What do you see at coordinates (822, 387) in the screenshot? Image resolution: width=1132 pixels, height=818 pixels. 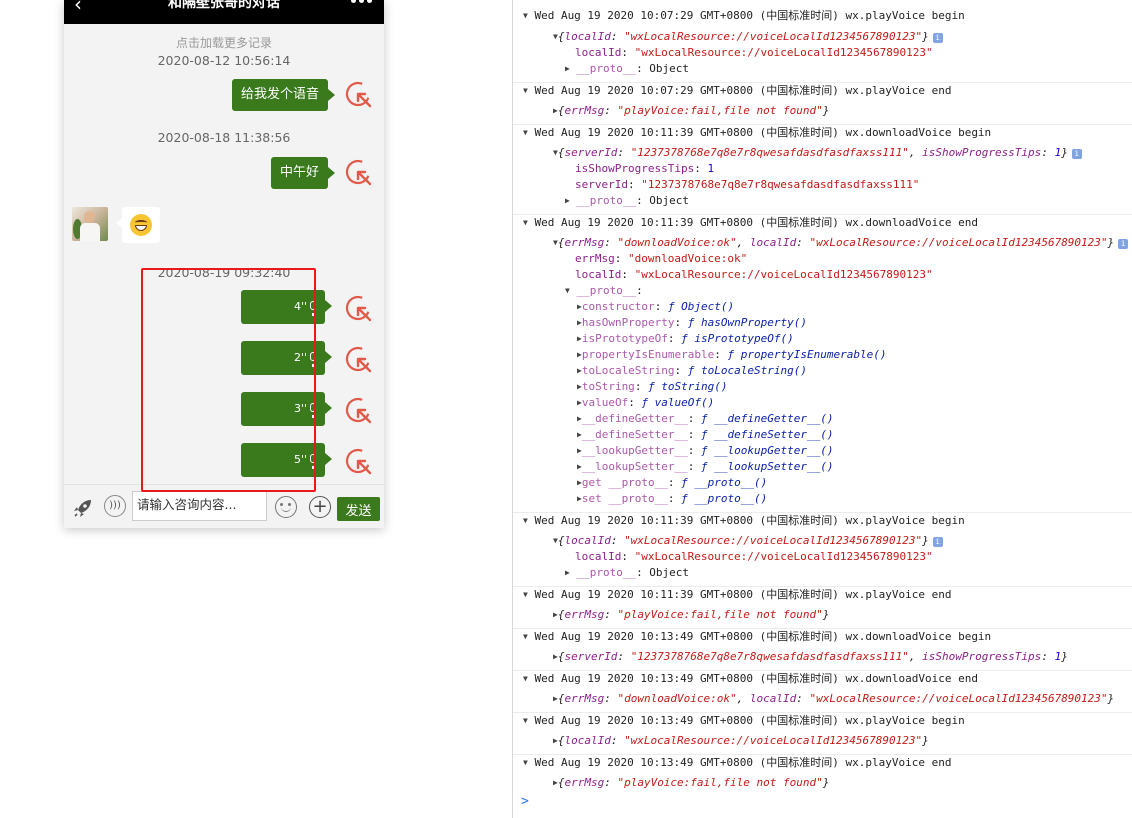 I see `console-proto-method: ▶toString: ƒ toString()` at bounding box center [822, 387].